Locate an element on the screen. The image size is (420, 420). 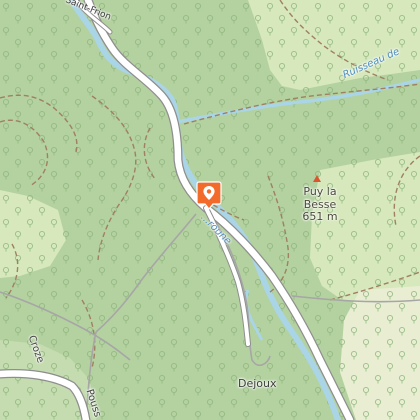
peak-label: Puy la Besse 651 m is located at coordinates (320, 204).